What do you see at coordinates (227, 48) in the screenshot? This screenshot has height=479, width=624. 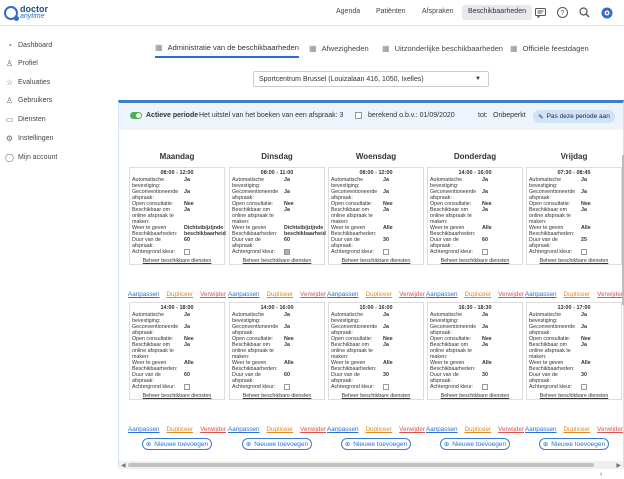 I see `tab-administratie: ▦ Administratie van de beschikbaarheden` at bounding box center [227, 48].